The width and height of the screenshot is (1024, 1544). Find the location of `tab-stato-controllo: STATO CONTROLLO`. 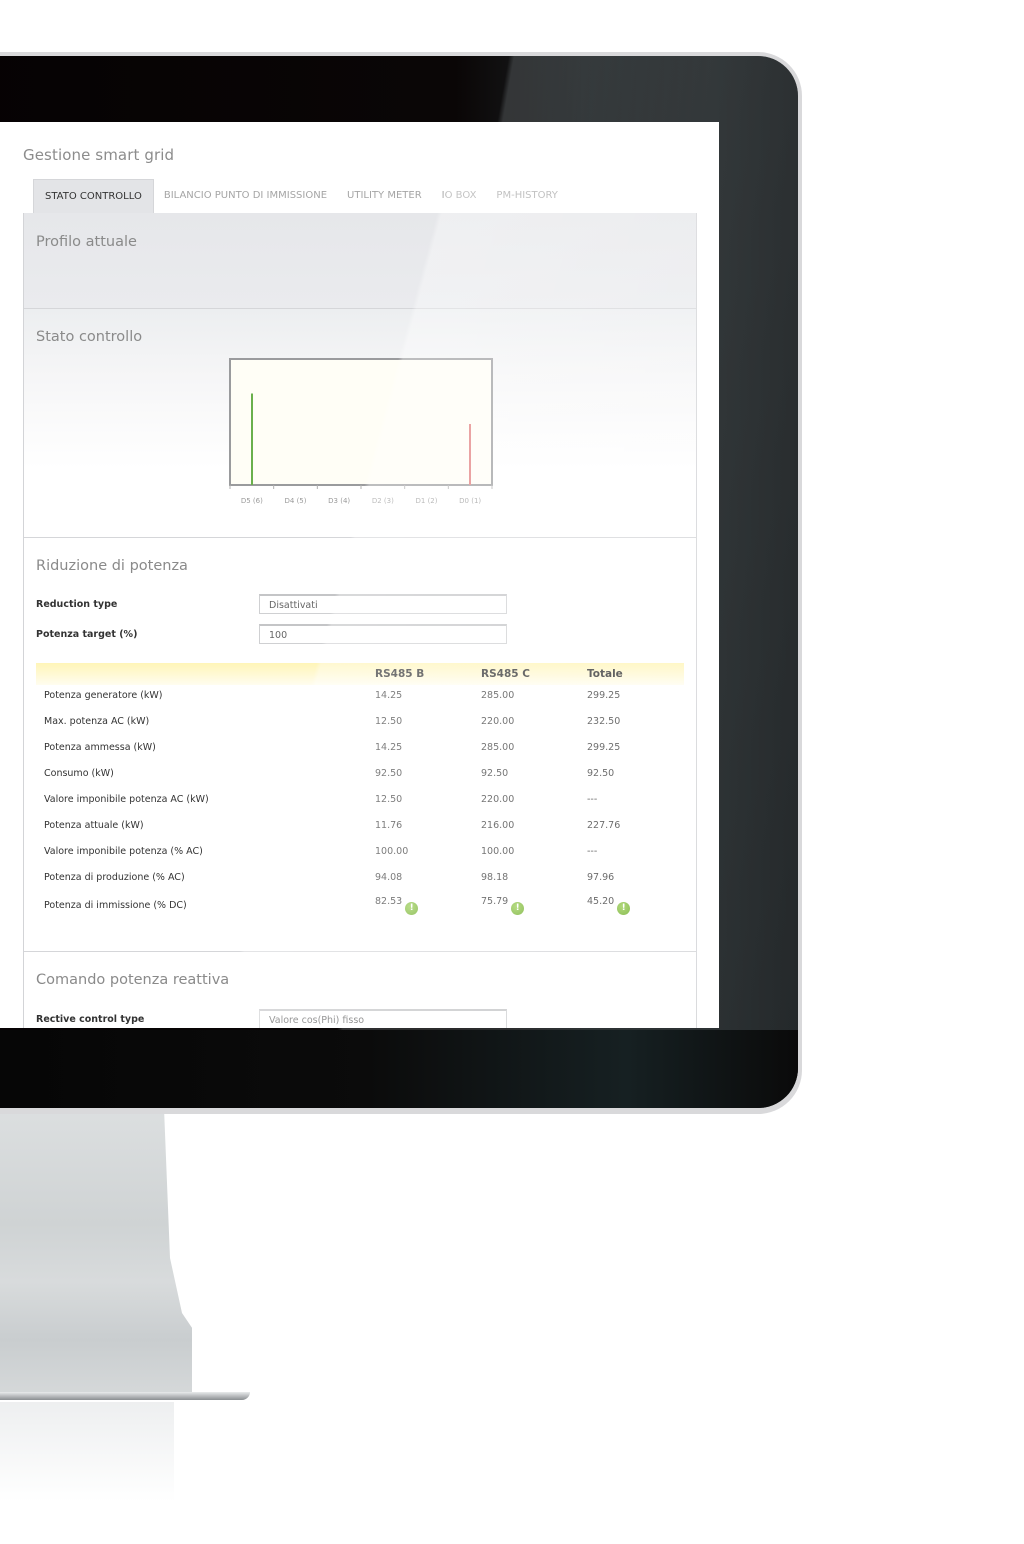

tab-stato-controllo: STATO CONTROLLO is located at coordinates (93, 196).